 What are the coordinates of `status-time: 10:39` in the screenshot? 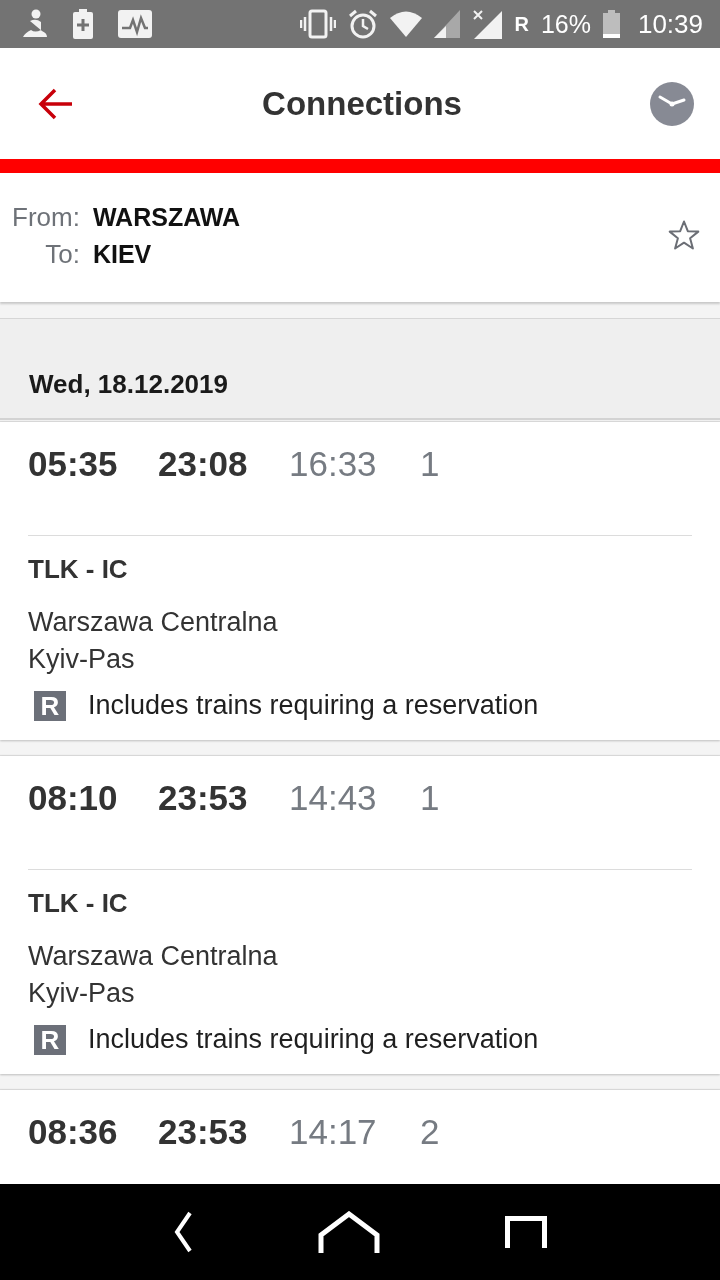 It's located at (670, 24).